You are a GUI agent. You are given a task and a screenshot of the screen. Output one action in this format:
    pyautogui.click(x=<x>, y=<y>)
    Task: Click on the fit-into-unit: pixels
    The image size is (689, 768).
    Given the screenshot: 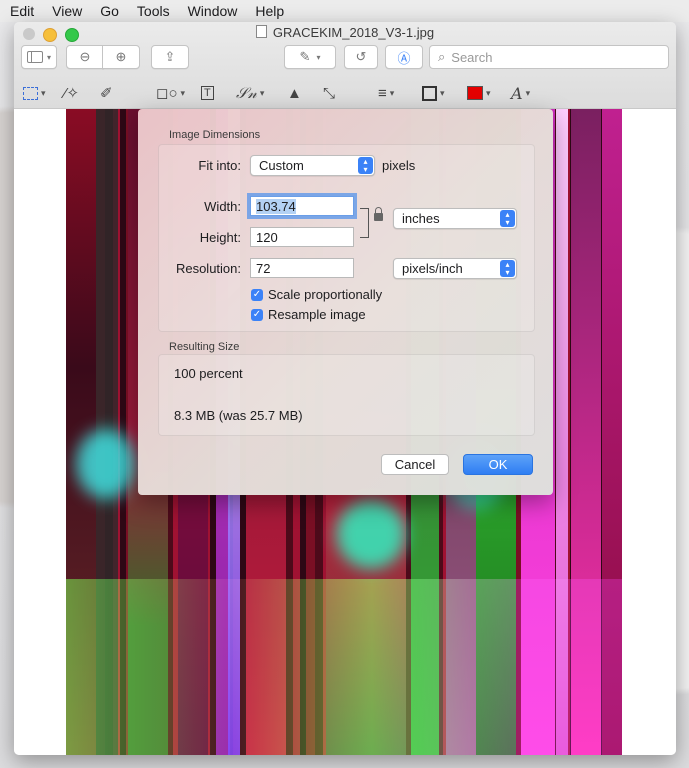 What is the action you would take?
    pyautogui.click(x=399, y=165)
    